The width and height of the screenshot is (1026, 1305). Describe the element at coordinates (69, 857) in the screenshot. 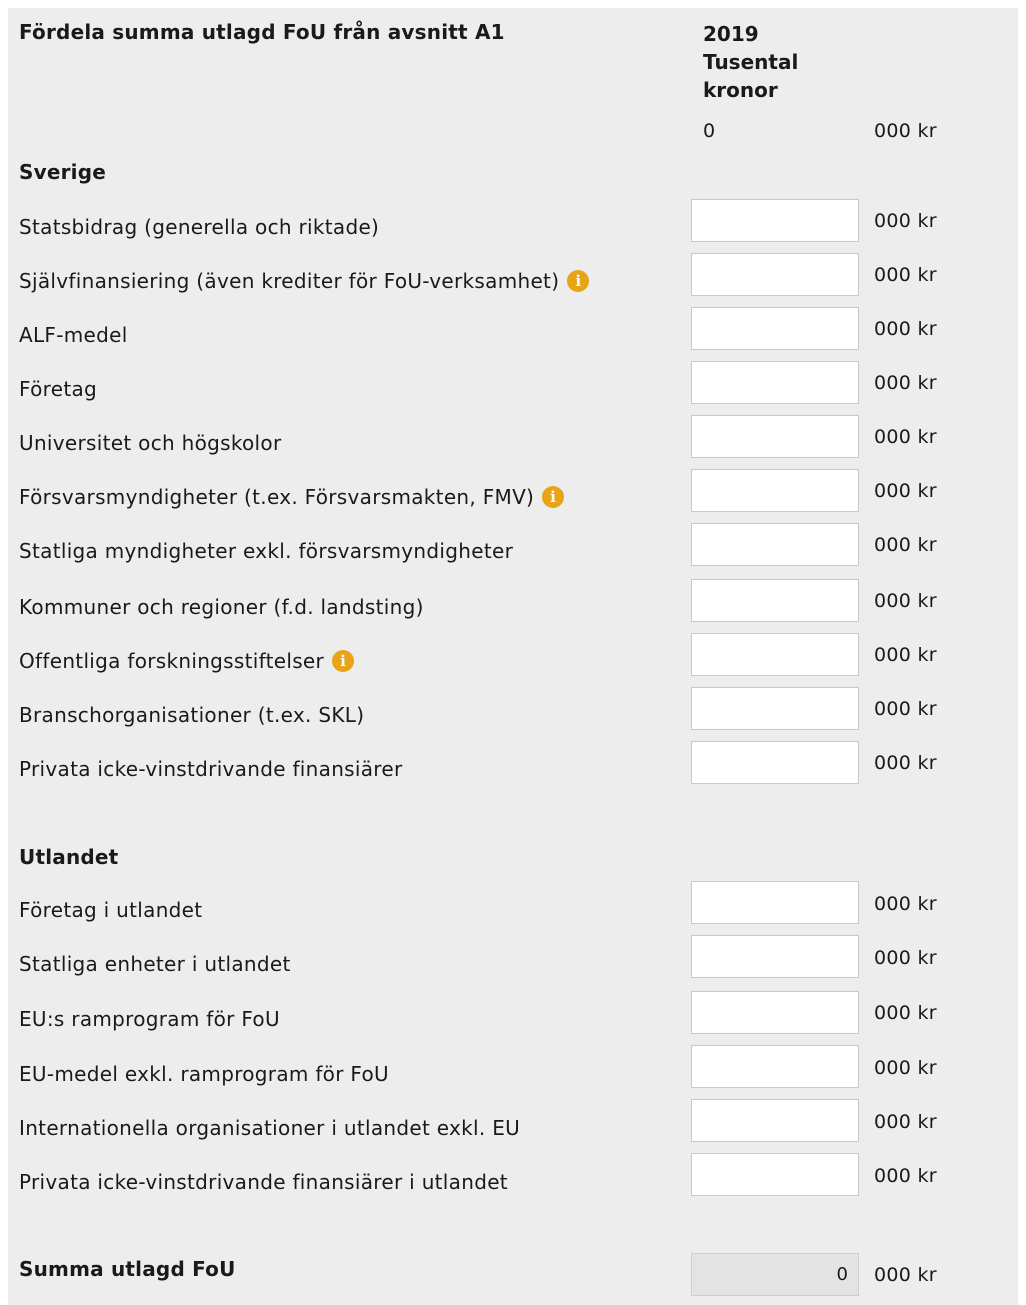

I see `section-heading-utlandet: Utlandet` at that location.